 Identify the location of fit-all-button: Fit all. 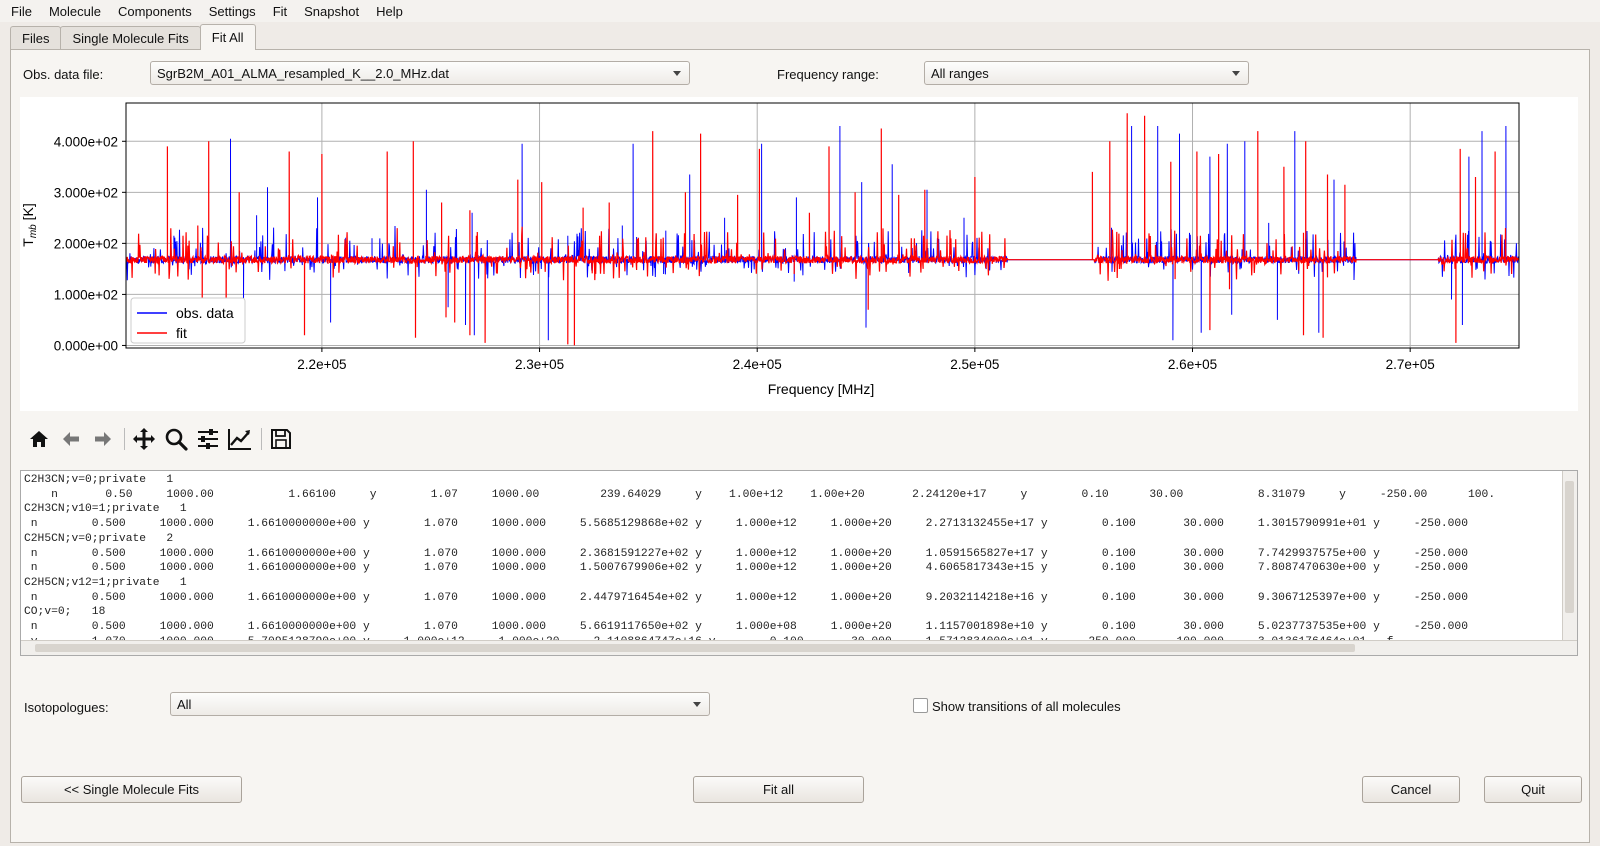
(778, 789).